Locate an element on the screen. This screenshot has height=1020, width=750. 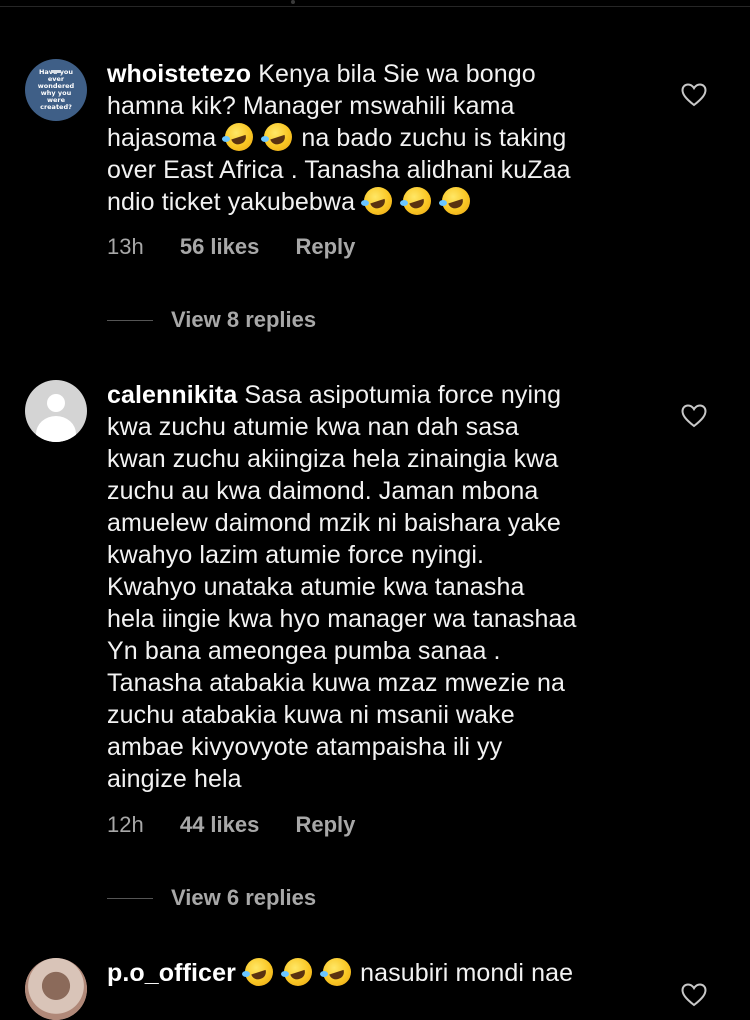
top-indicator-dot is located at coordinates (293, 2).